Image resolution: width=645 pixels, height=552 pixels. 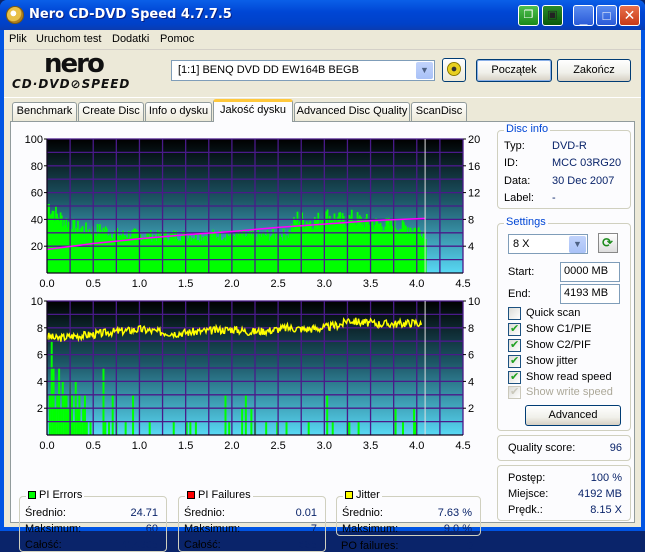 What do you see at coordinates (606, 510) in the screenshot?
I see `speed-value: 8.15 X` at bounding box center [606, 510].